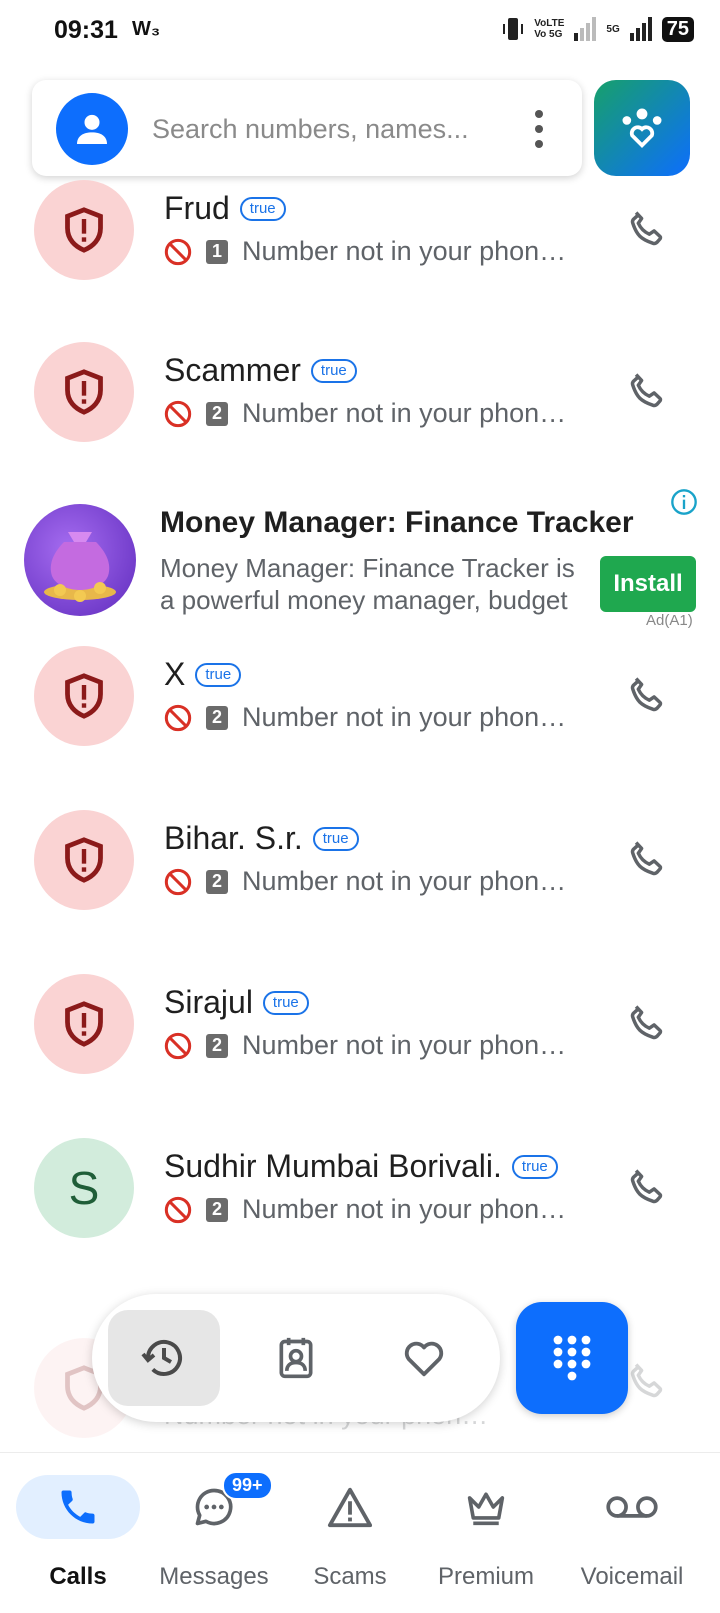 The image size is (720, 1613). What do you see at coordinates (598, 29) in the screenshot?
I see `status-right: VoLTE Vo 5G 5G 75` at bounding box center [598, 29].